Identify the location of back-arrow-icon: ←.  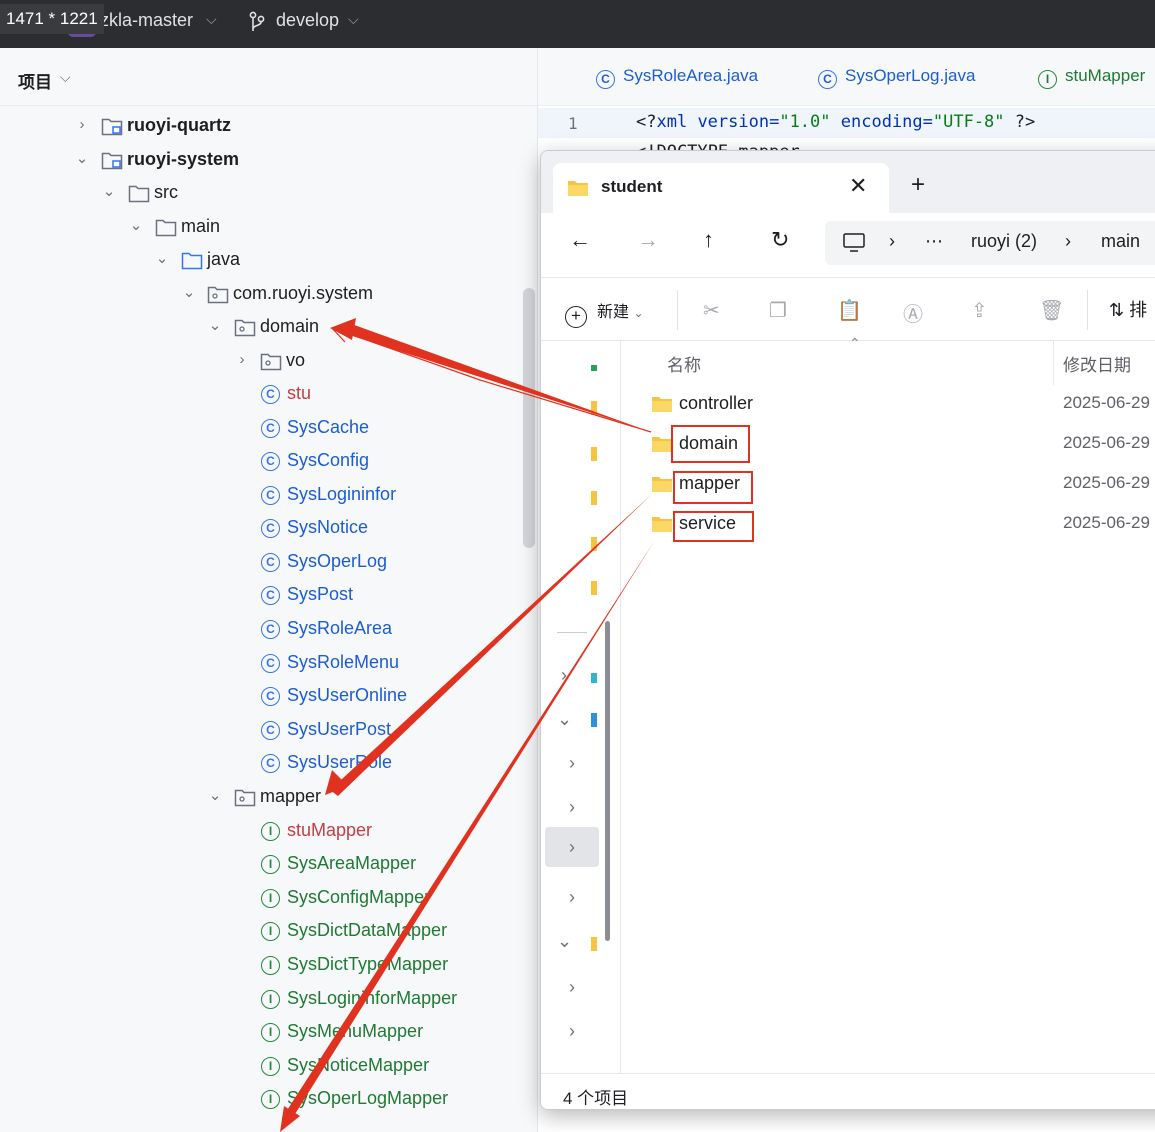
(580, 240).